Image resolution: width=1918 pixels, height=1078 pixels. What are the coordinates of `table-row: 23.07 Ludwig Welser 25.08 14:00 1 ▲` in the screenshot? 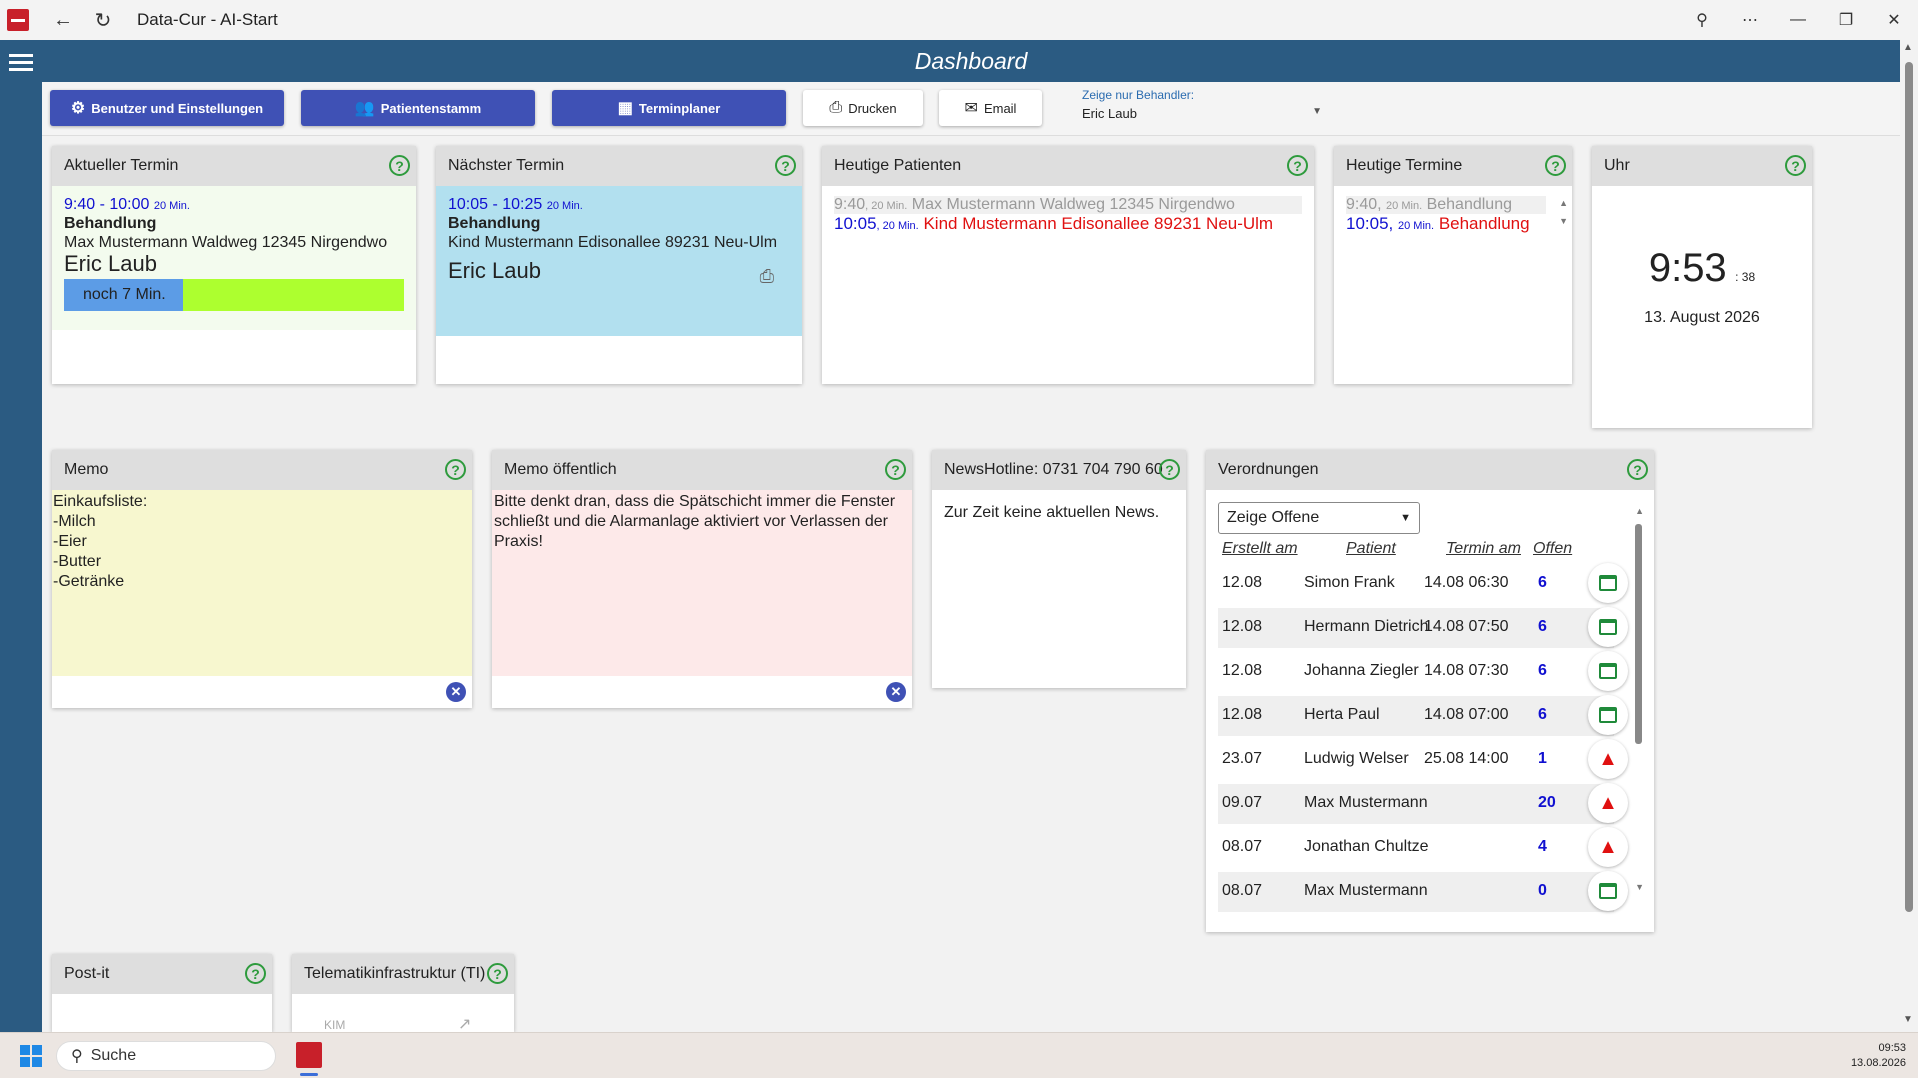 It's located at (1423, 759).